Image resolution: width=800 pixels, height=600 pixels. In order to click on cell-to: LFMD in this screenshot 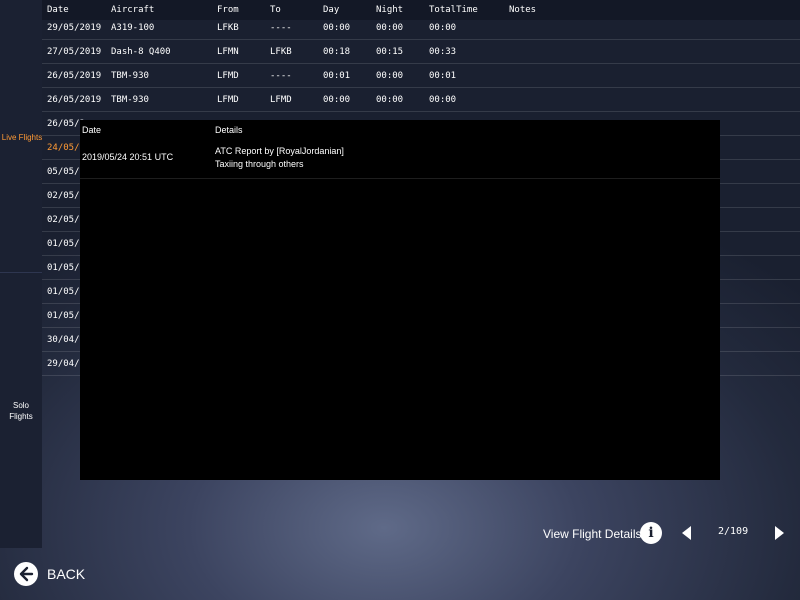, I will do `click(281, 100)`.